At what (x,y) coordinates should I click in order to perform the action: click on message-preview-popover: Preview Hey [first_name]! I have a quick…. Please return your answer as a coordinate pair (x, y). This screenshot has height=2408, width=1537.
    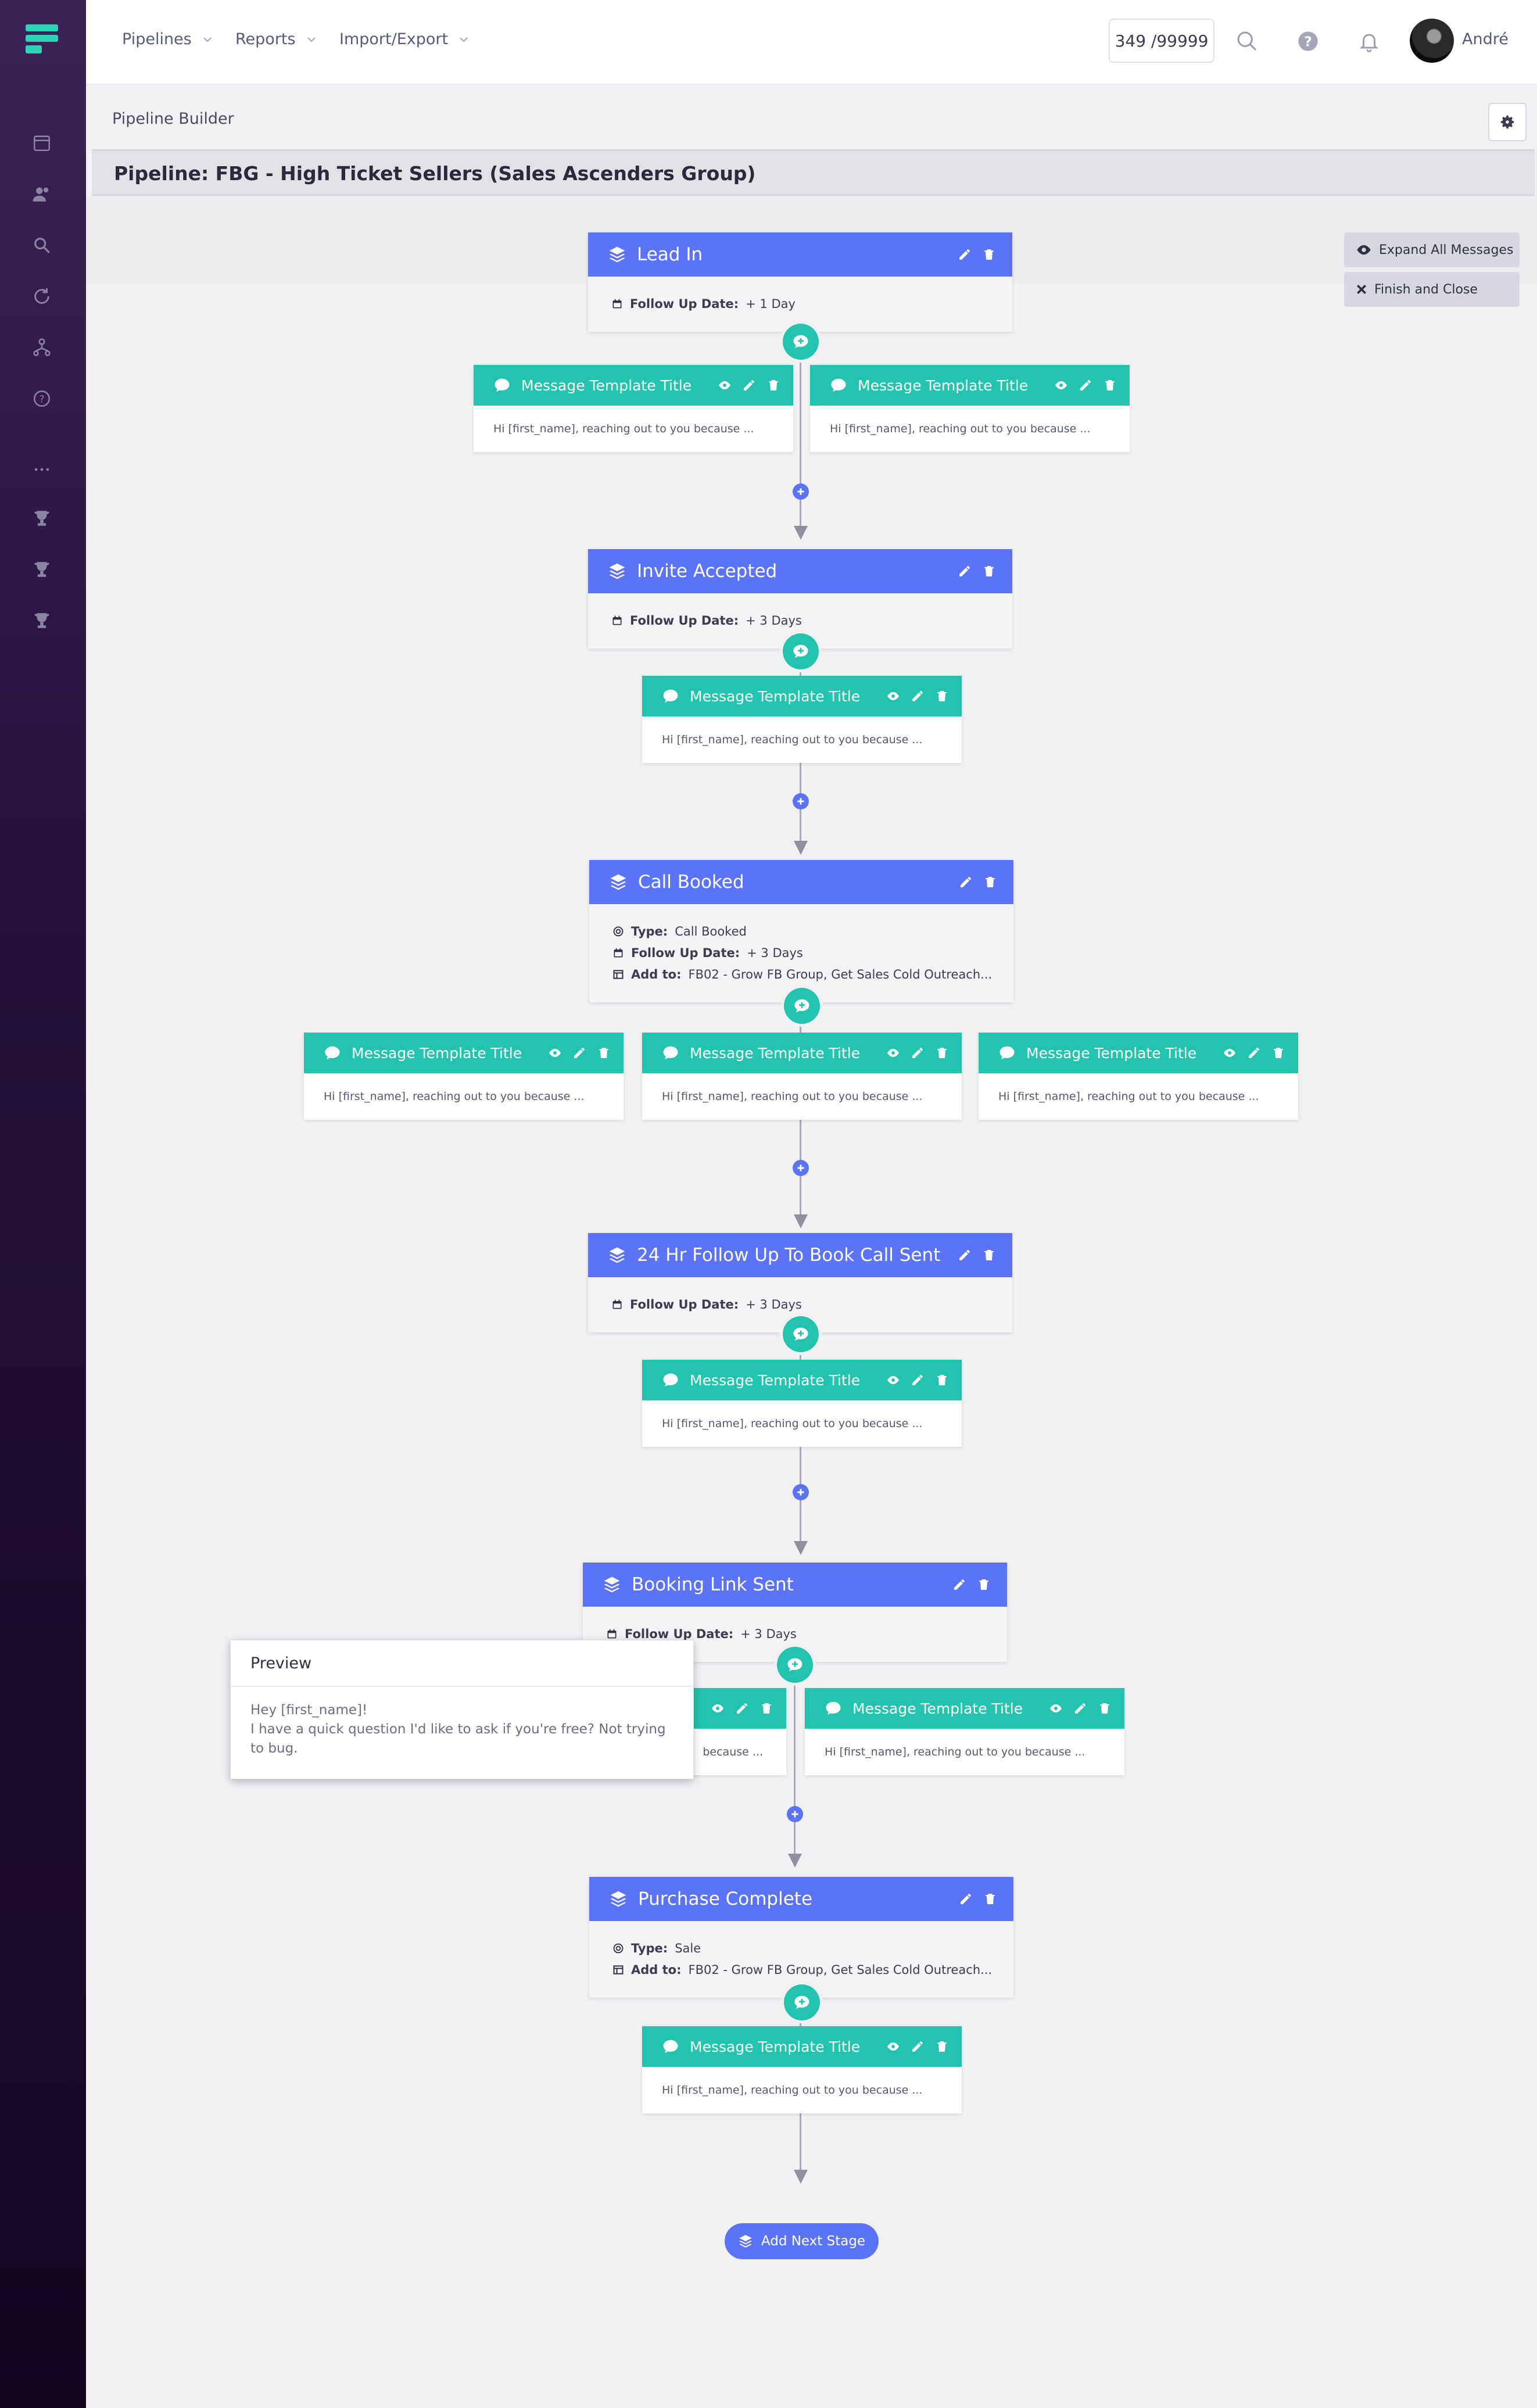
    Looking at the image, I should click on (462, 1709).